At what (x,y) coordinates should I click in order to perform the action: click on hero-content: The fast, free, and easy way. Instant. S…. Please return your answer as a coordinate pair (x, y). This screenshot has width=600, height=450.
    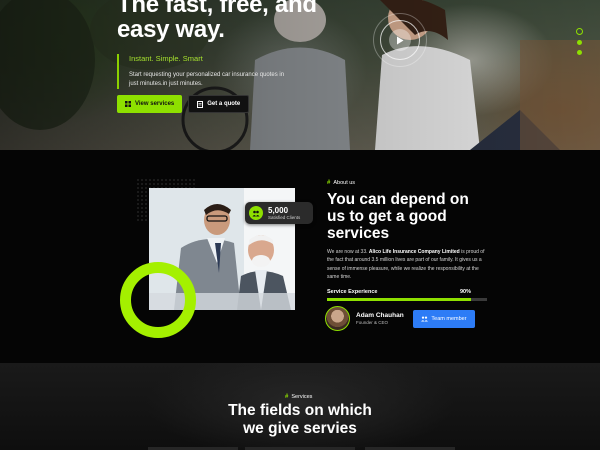
    Looking at the image, I should click on (217, 44).